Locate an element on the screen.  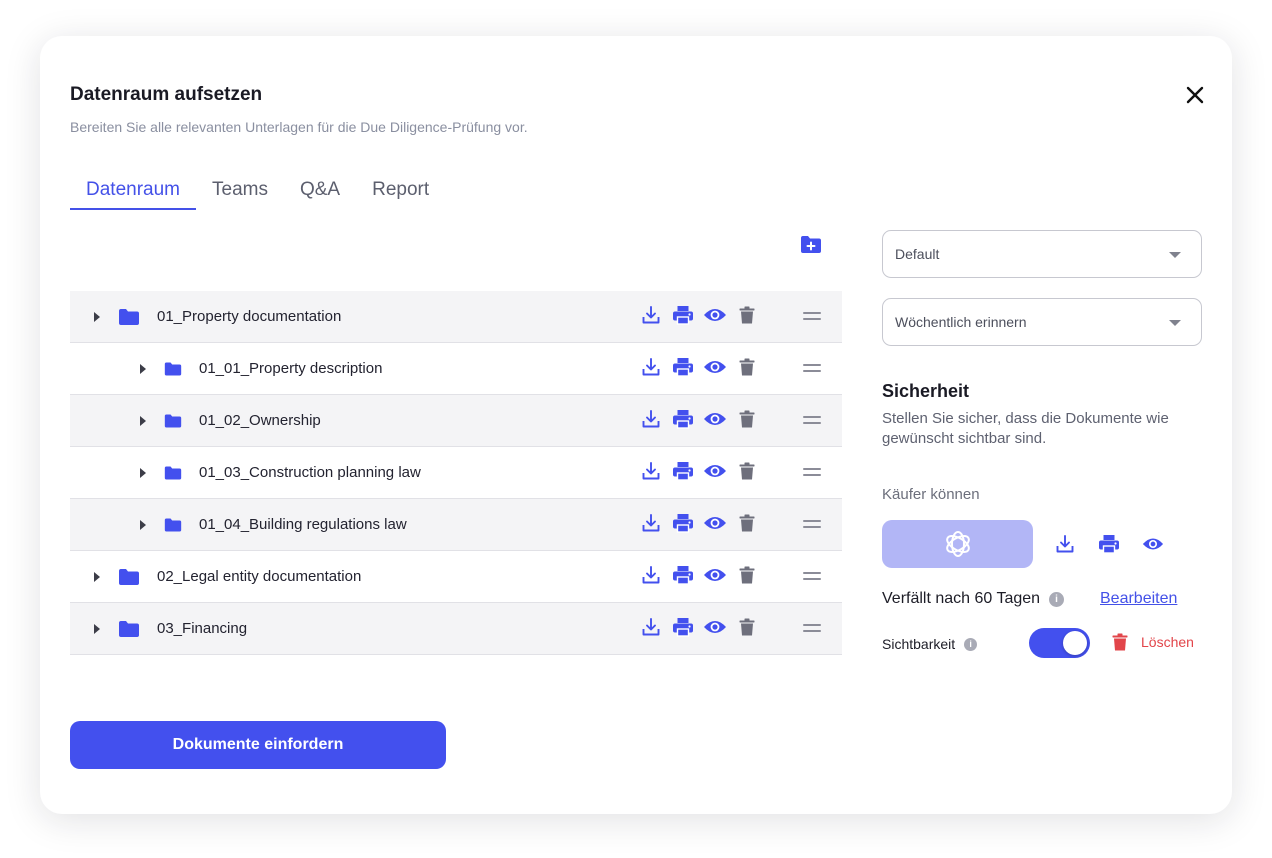
security-title: Sicherheit is located at coordinates (926, 391).